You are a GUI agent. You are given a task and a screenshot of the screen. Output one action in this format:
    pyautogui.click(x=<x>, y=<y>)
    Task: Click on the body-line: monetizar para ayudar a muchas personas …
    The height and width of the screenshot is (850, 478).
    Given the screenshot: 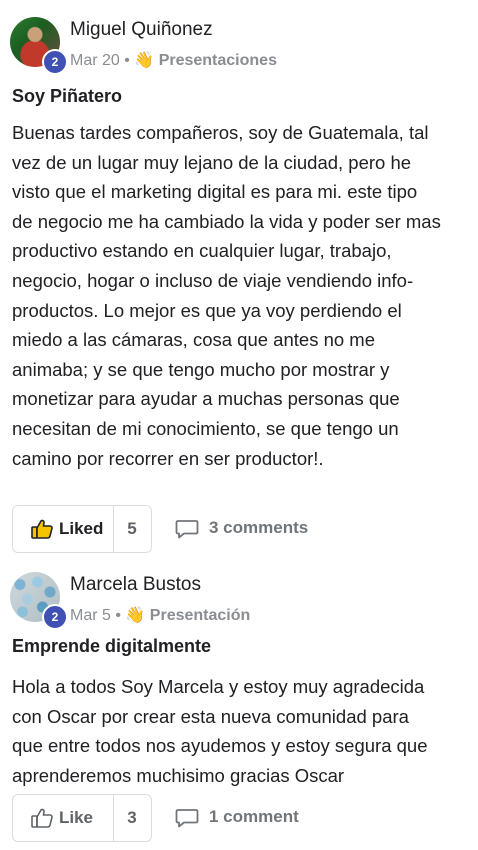 What is the action you would take?
    pyautogui.click(x=206, y=399)
    